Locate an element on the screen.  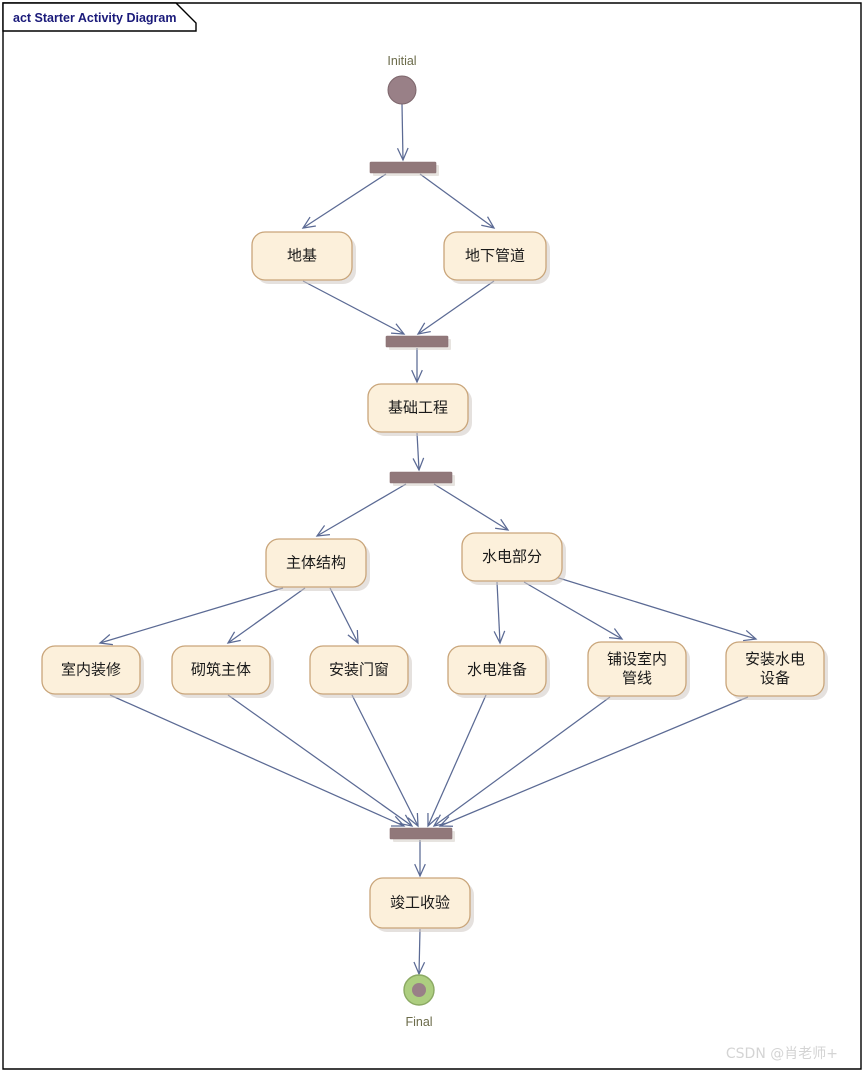
activity-node-label: 室内装修 is located at coordinates (91, 670).